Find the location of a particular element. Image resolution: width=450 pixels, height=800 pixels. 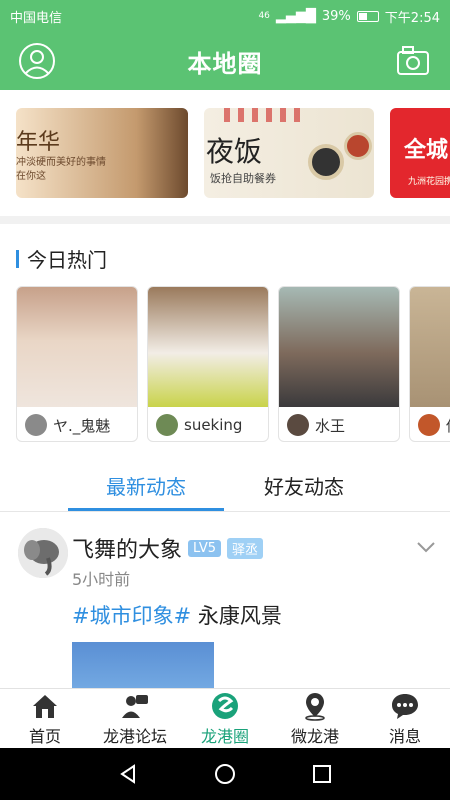

banner-3-sub: 九洲花园携手 is located at coordinates (429, 182).